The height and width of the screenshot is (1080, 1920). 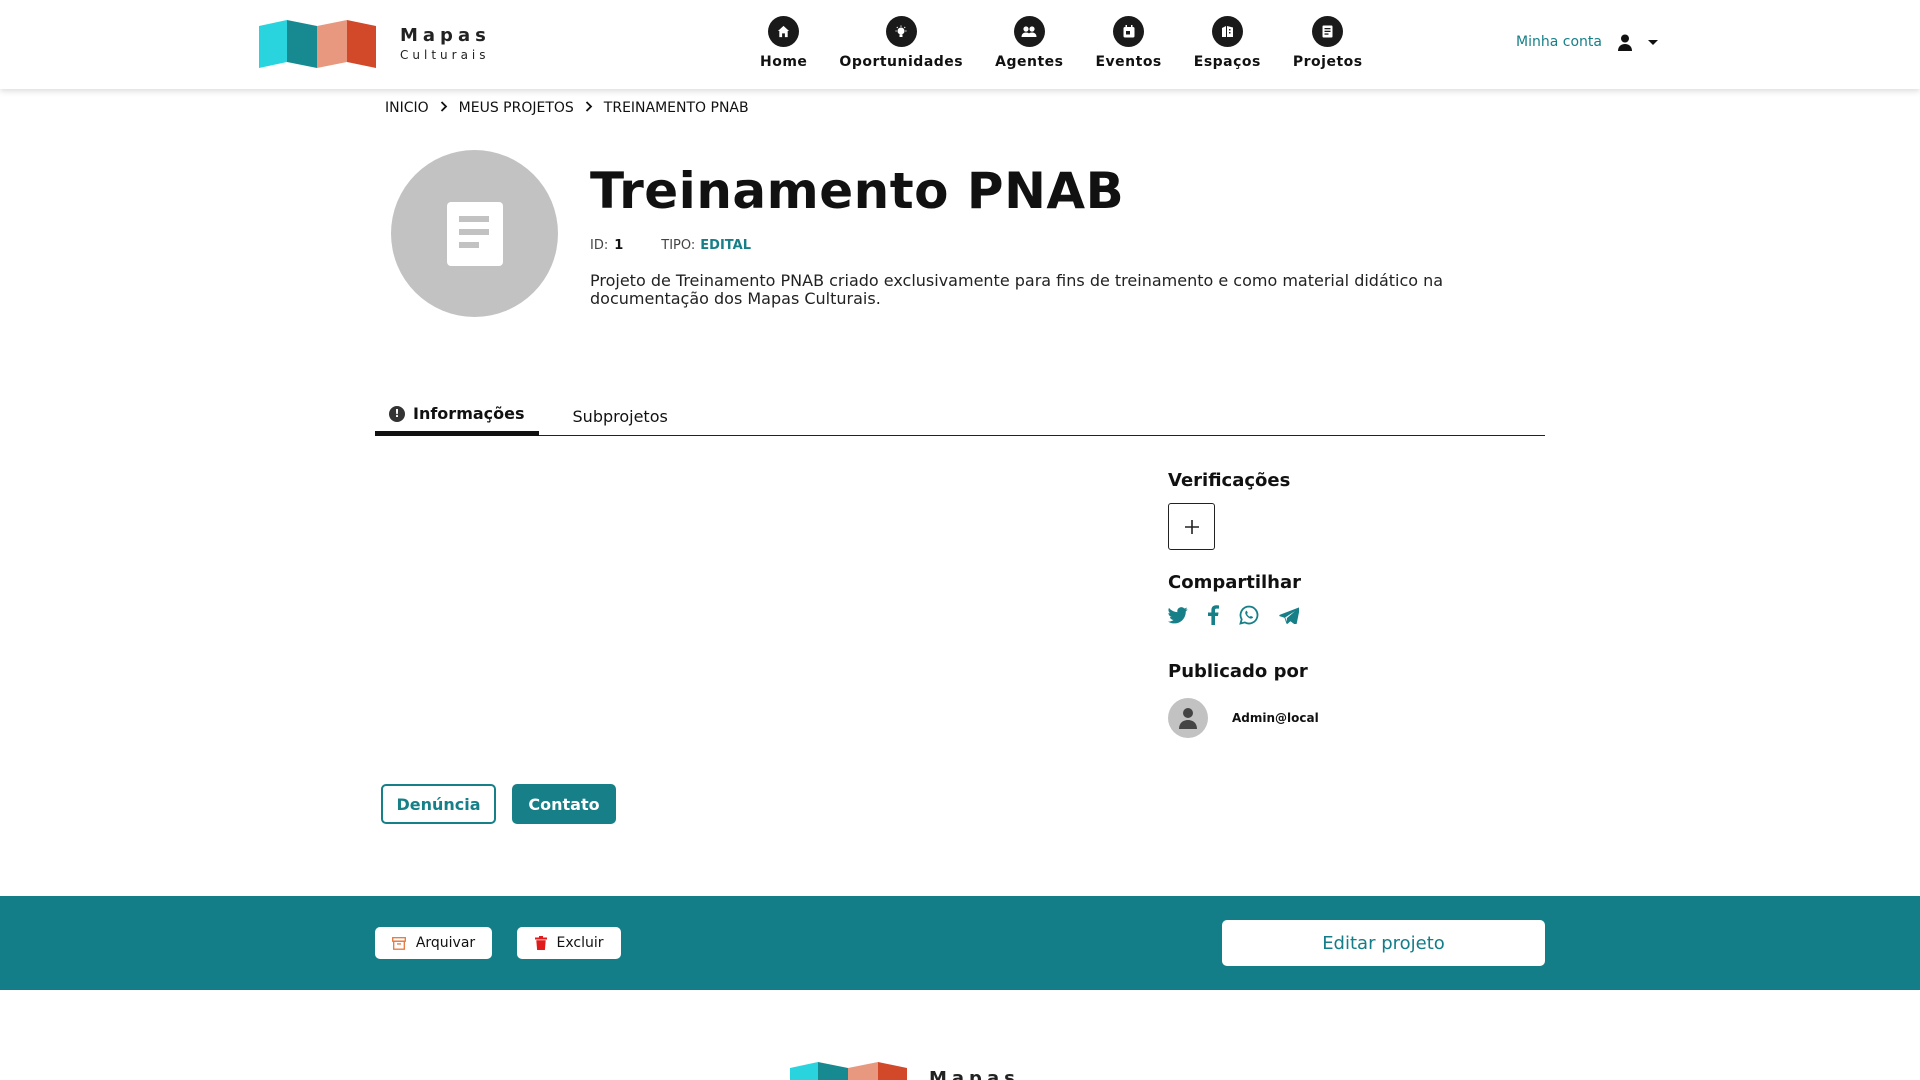 What do you see at coordinates (784, 31) in the screenshot?
I see `home-icon` at bounding box center [784, 31].